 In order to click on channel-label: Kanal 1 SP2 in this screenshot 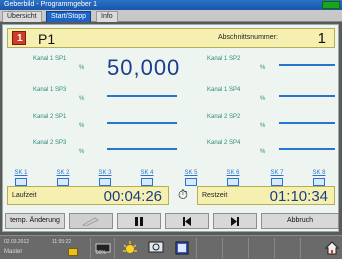, I will do `click(224, 59)`.